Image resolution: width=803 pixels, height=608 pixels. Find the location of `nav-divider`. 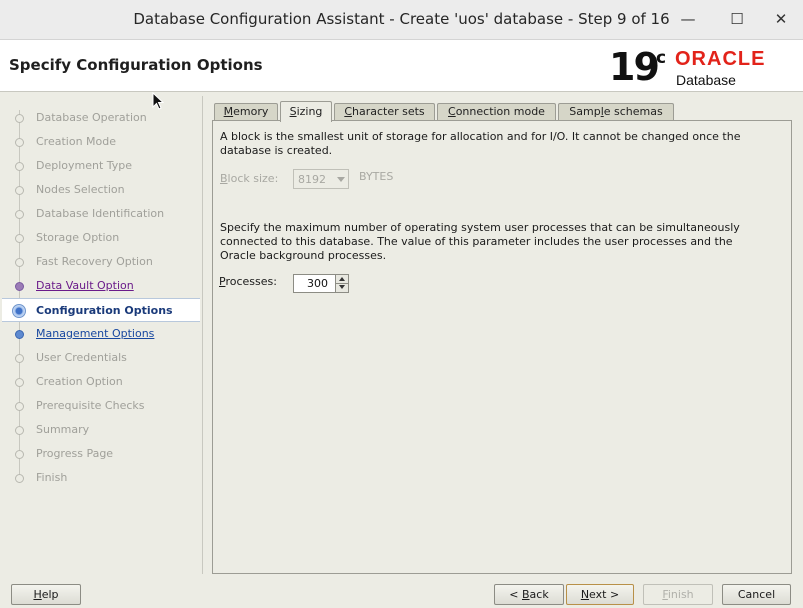

nav-divider is located at coordinates (202, 335).